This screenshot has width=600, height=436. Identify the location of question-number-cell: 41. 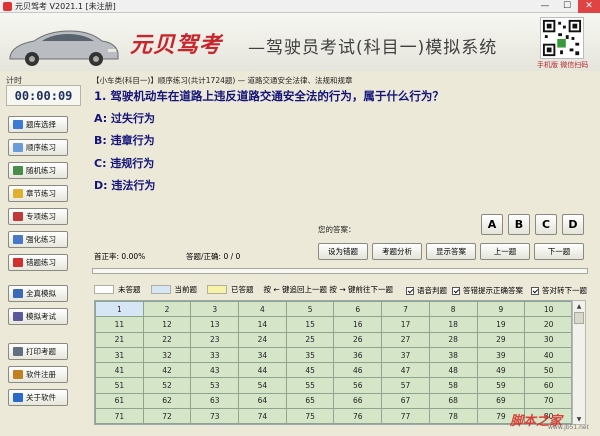
(119, 370).